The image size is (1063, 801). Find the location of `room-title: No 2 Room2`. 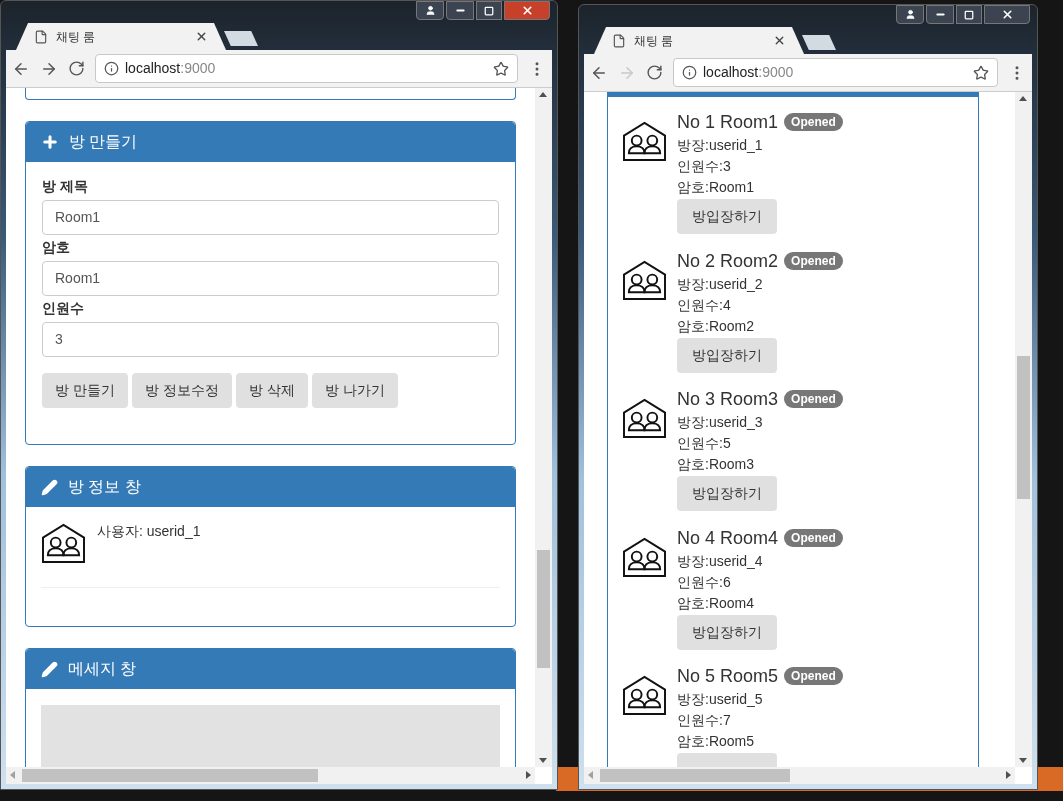

room-title: No 2 Room2 is located at coordinates (728, 261).